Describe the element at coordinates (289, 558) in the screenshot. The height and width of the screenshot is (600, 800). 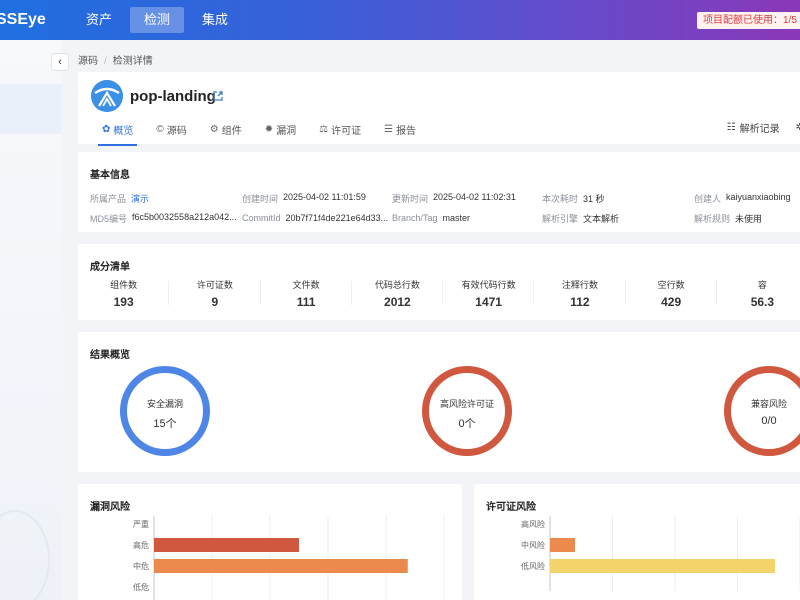
I see `vuln-risk-chart: 严重高危中危低危` at that location.